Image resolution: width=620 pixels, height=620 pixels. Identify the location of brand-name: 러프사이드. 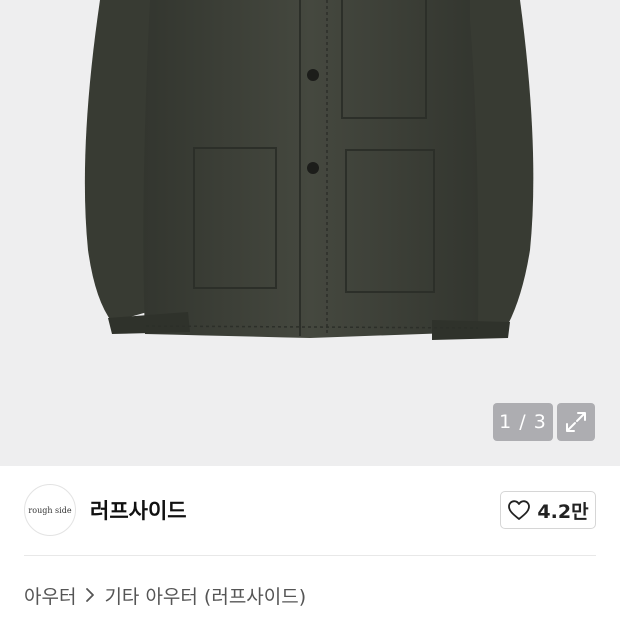
(295, 510).